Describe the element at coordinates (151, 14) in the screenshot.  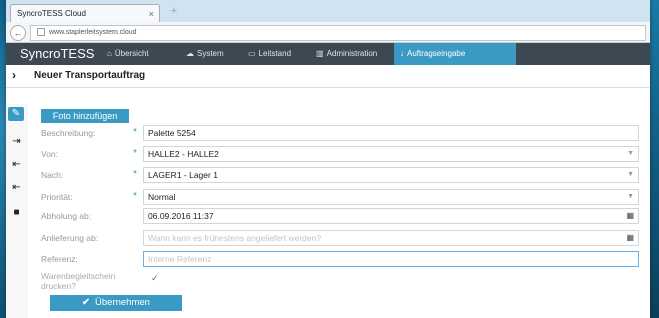
I see `tab-close-icon: ×` at that location.